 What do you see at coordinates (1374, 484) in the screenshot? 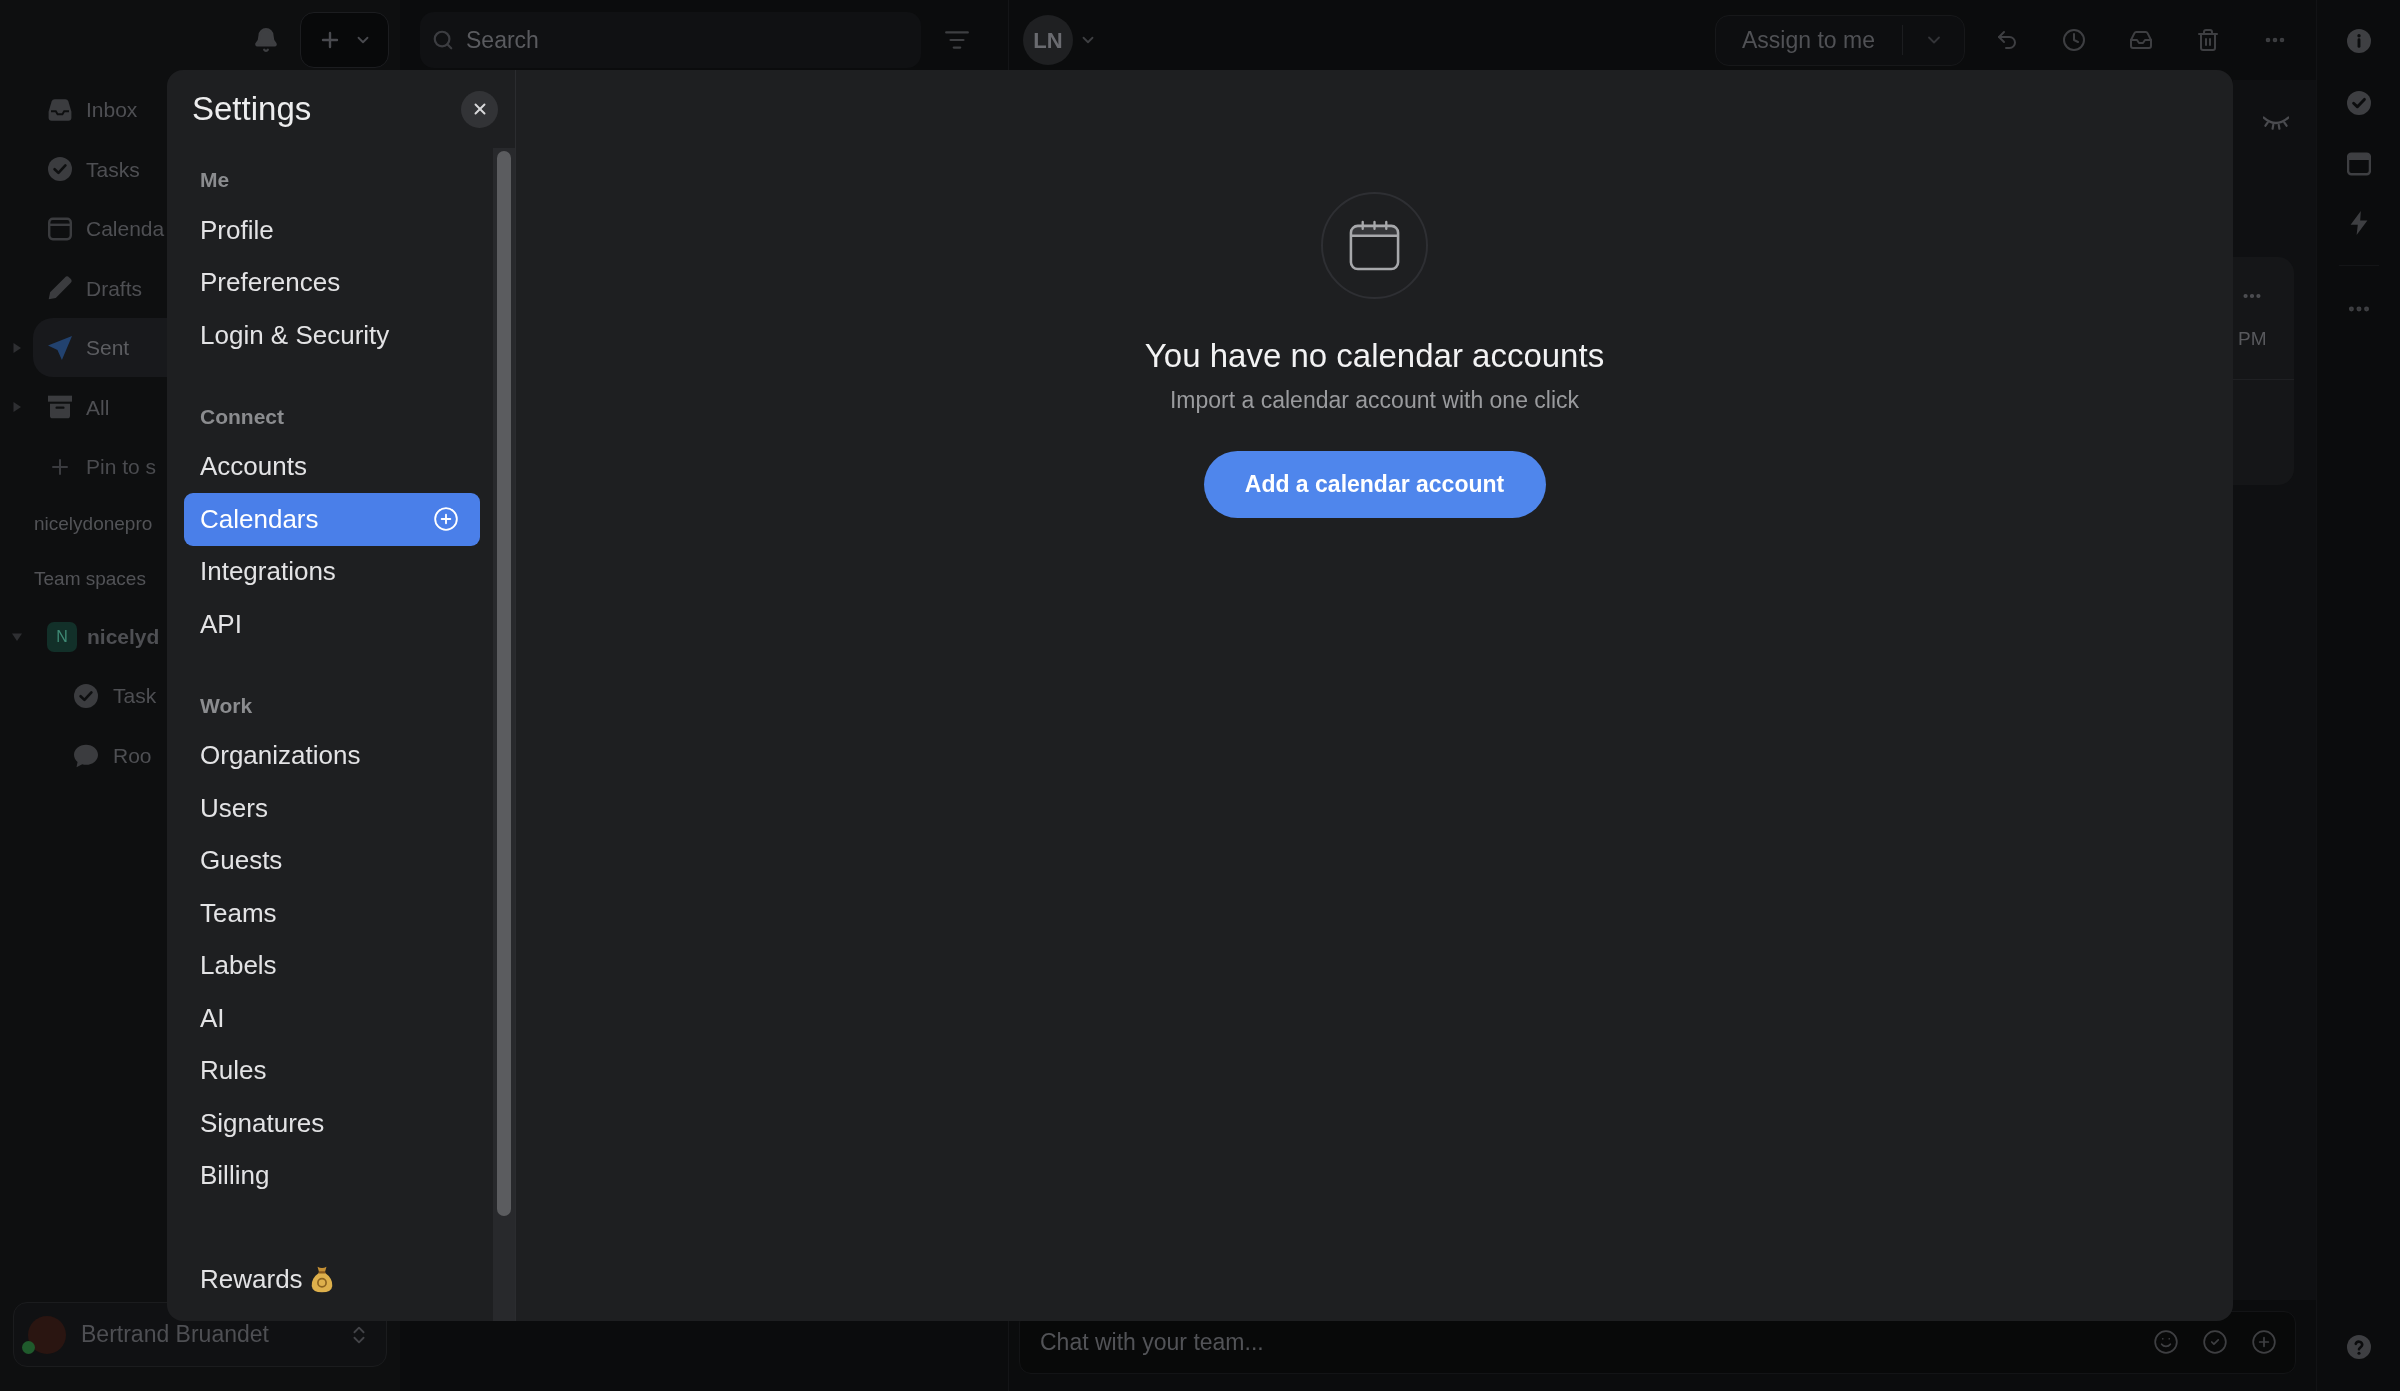
I see `add-calendar-button: Add a calendar account` at bounding box center [1374, 484].